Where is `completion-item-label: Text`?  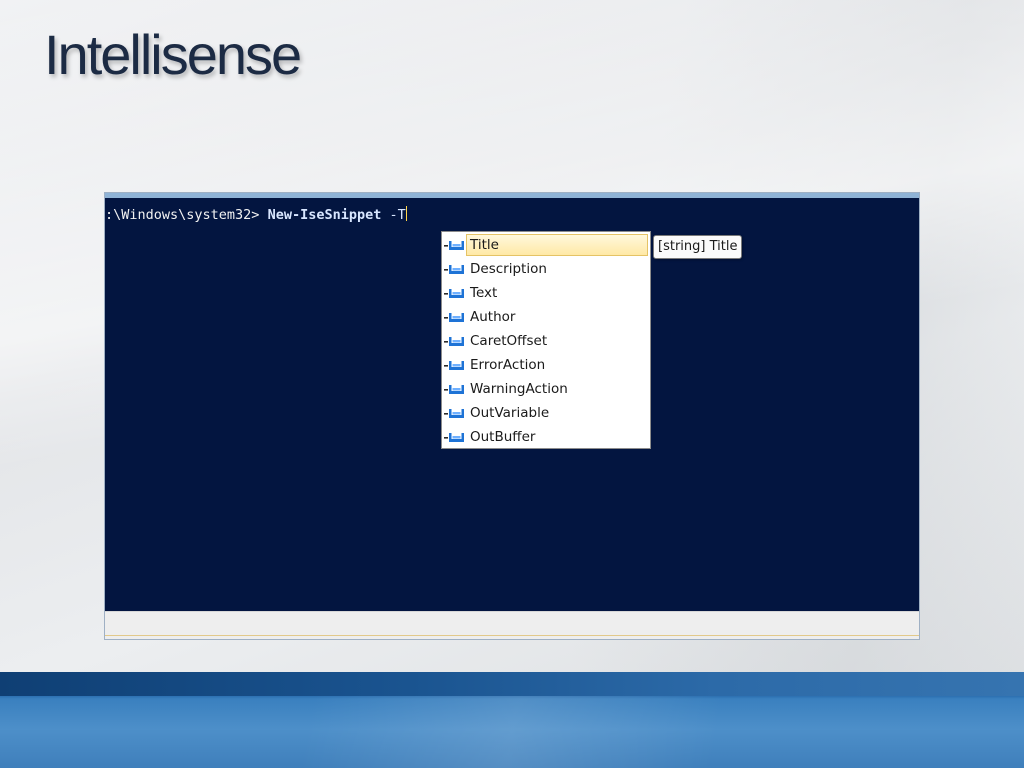
completion-item-label: Text is located at coordinates (484, 293).